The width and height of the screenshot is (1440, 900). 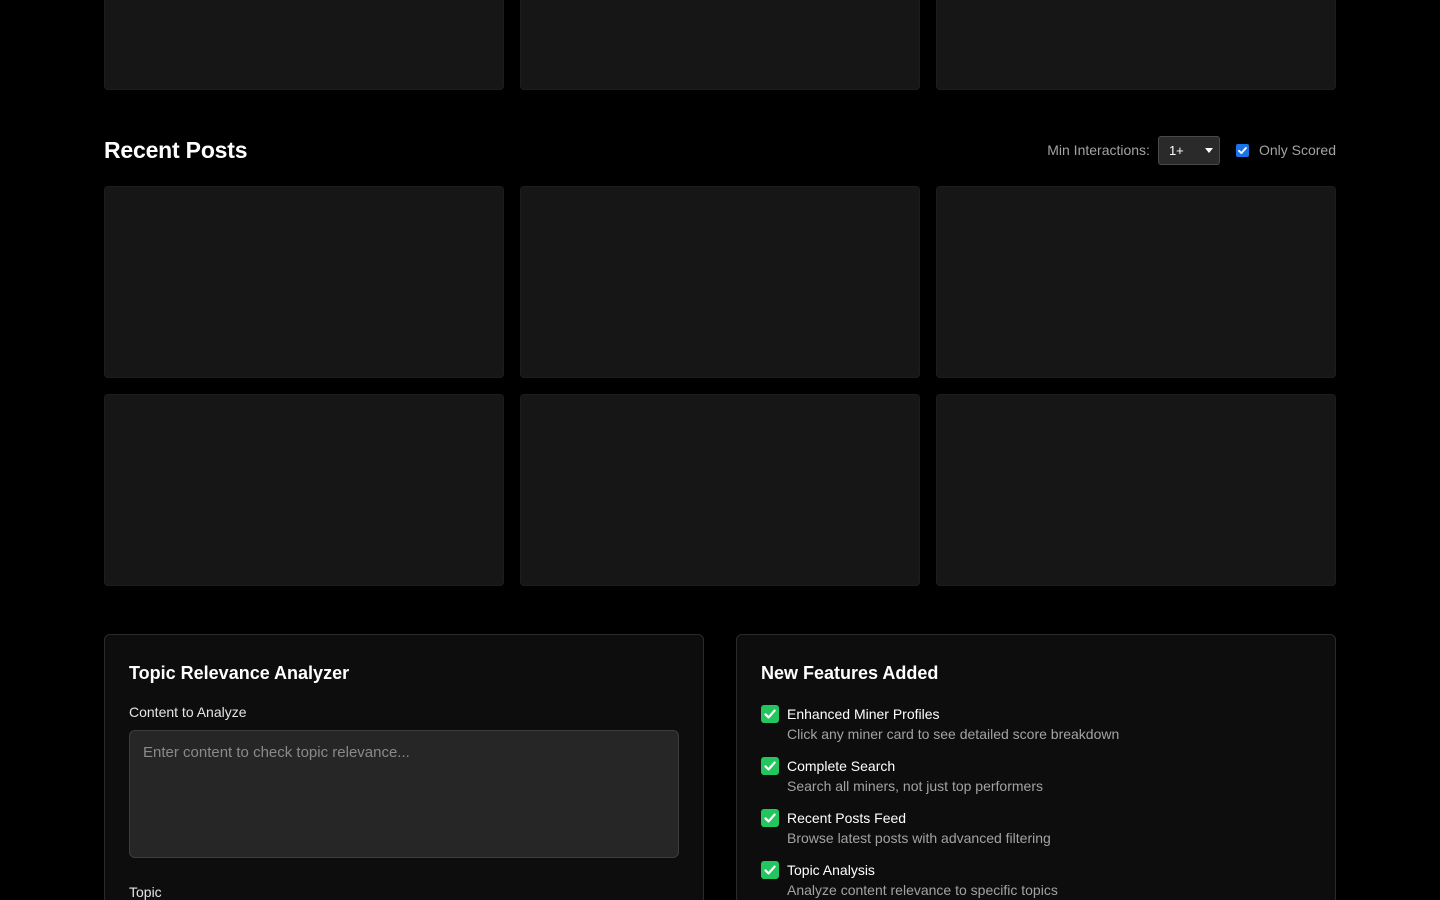 What do you see at coordinates (1176, 150) in the screenshot?
I see `min-interactions-value: 1+` at bounding box center [1176, 150].